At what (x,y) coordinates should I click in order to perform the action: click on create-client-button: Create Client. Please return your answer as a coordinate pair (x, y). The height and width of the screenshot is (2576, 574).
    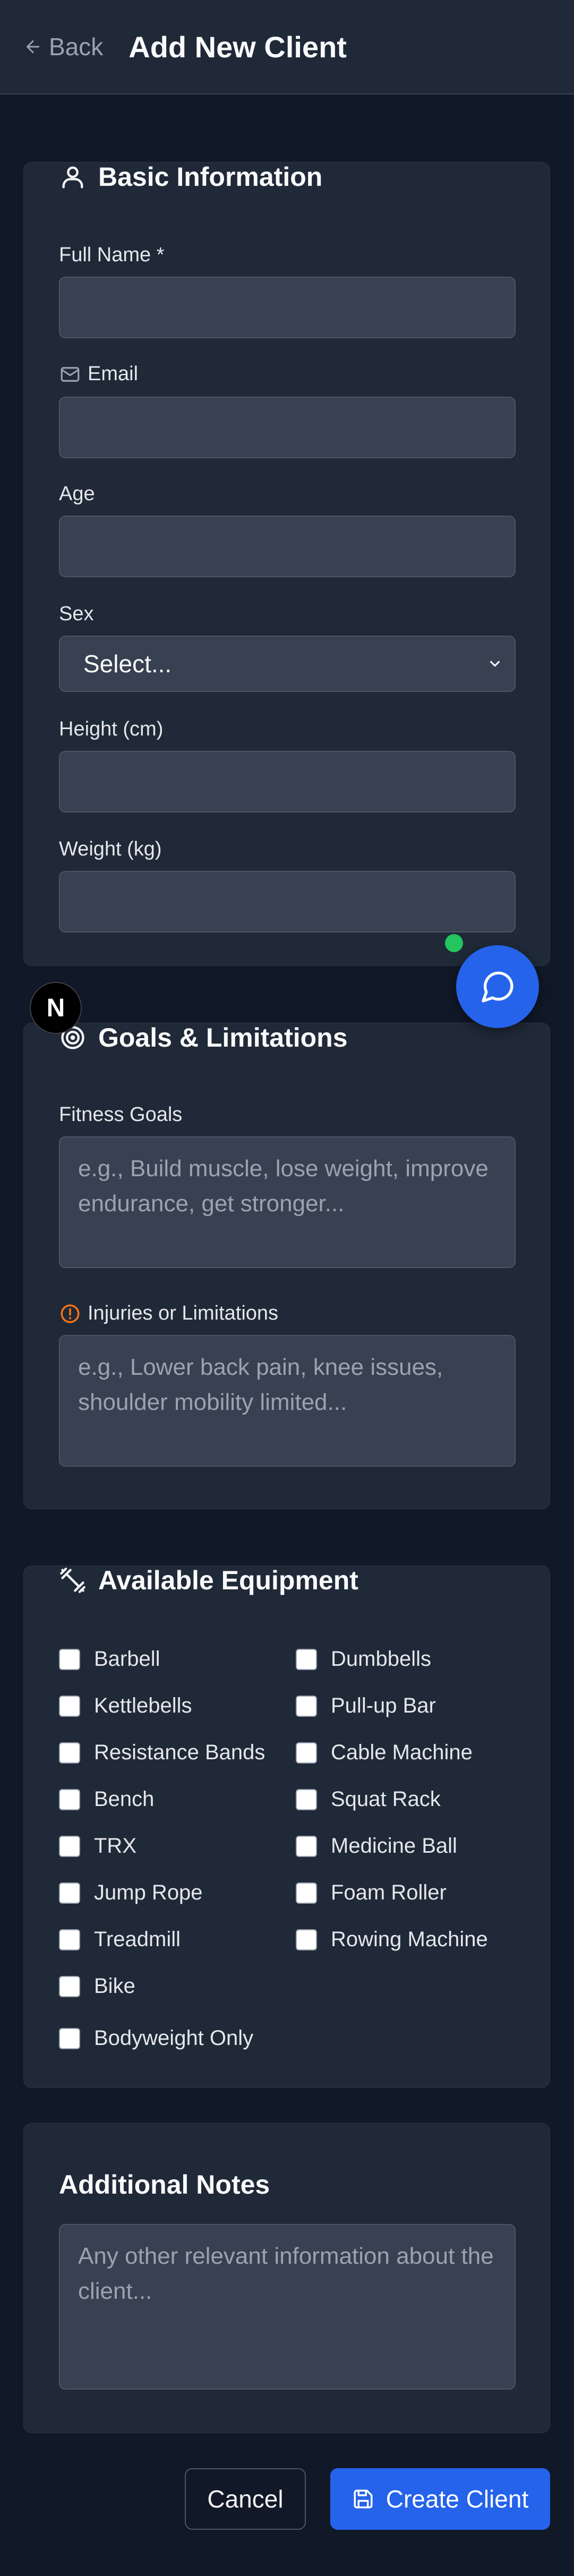
    Looking at the image, I should click on (440, 2499).